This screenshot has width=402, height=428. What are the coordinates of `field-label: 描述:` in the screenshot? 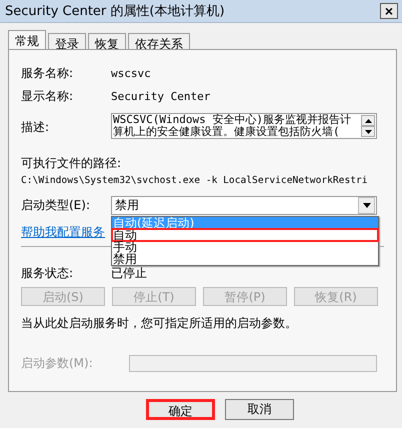 It's located at (35, 127).